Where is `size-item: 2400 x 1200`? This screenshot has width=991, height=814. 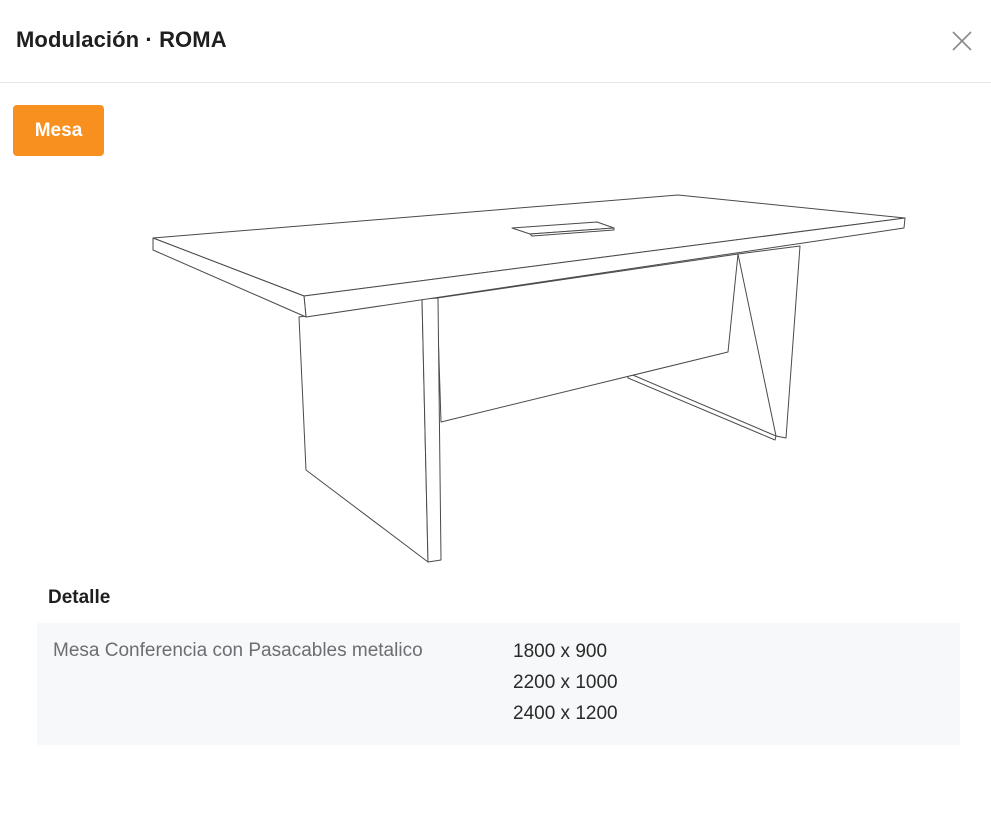 size-item: 2400 x 1200 is located at coordinates (565, 713).